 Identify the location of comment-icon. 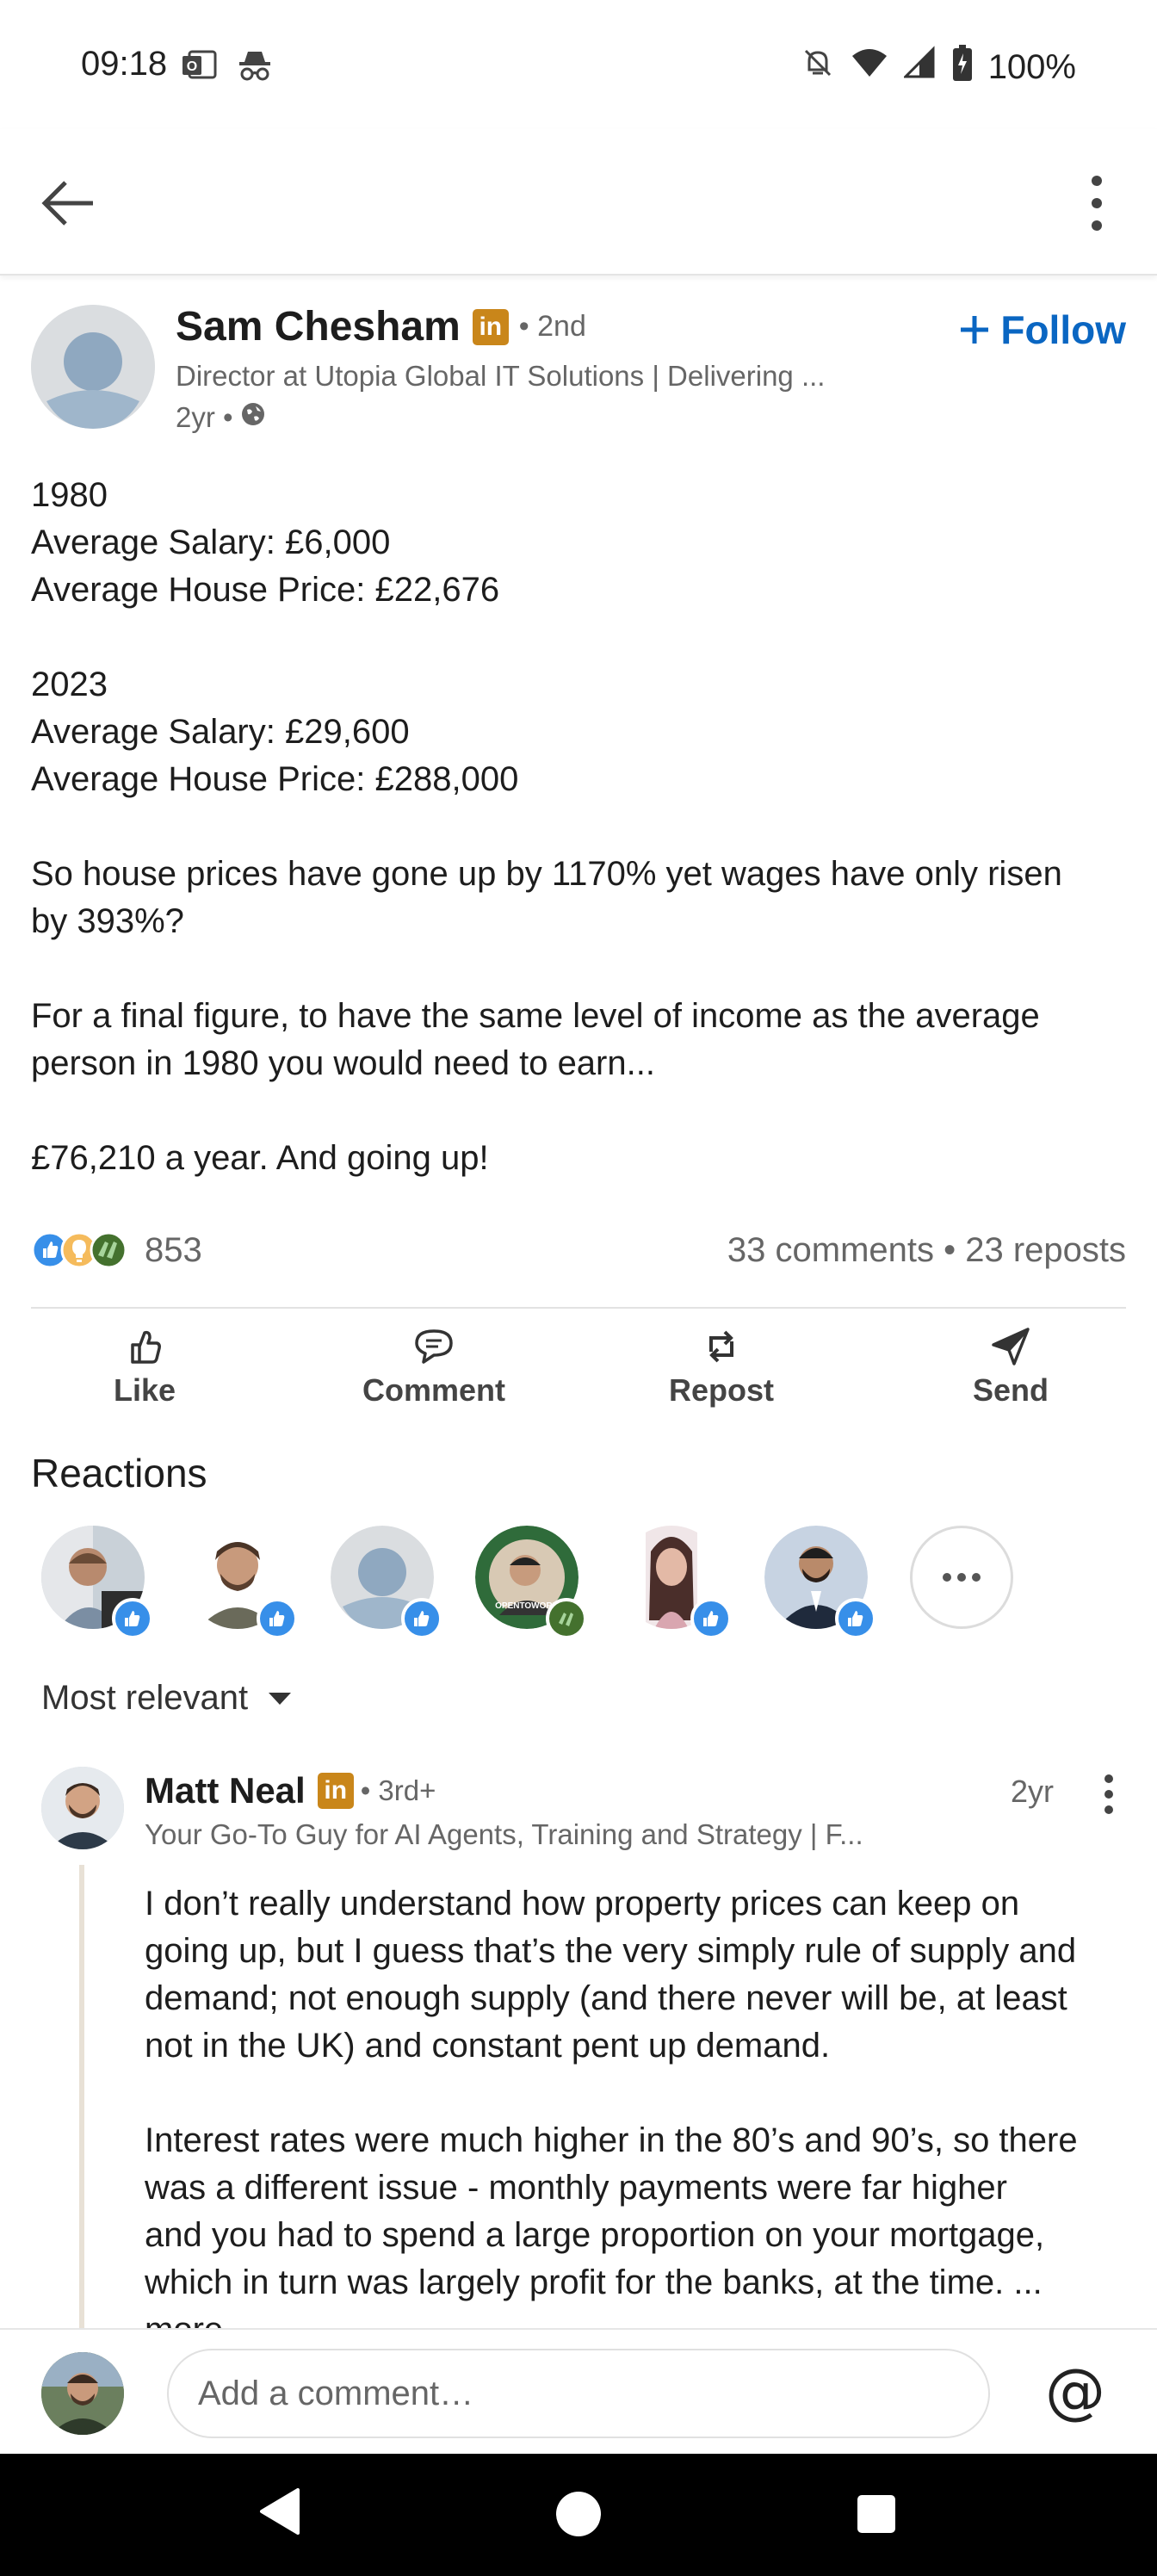
(434, 1346).